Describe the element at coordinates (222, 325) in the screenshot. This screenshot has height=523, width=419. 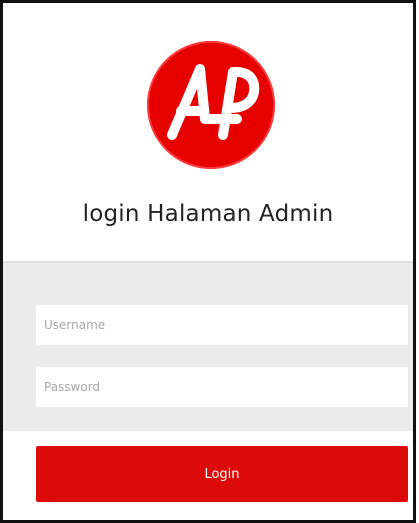
I see `username-input` at that location.